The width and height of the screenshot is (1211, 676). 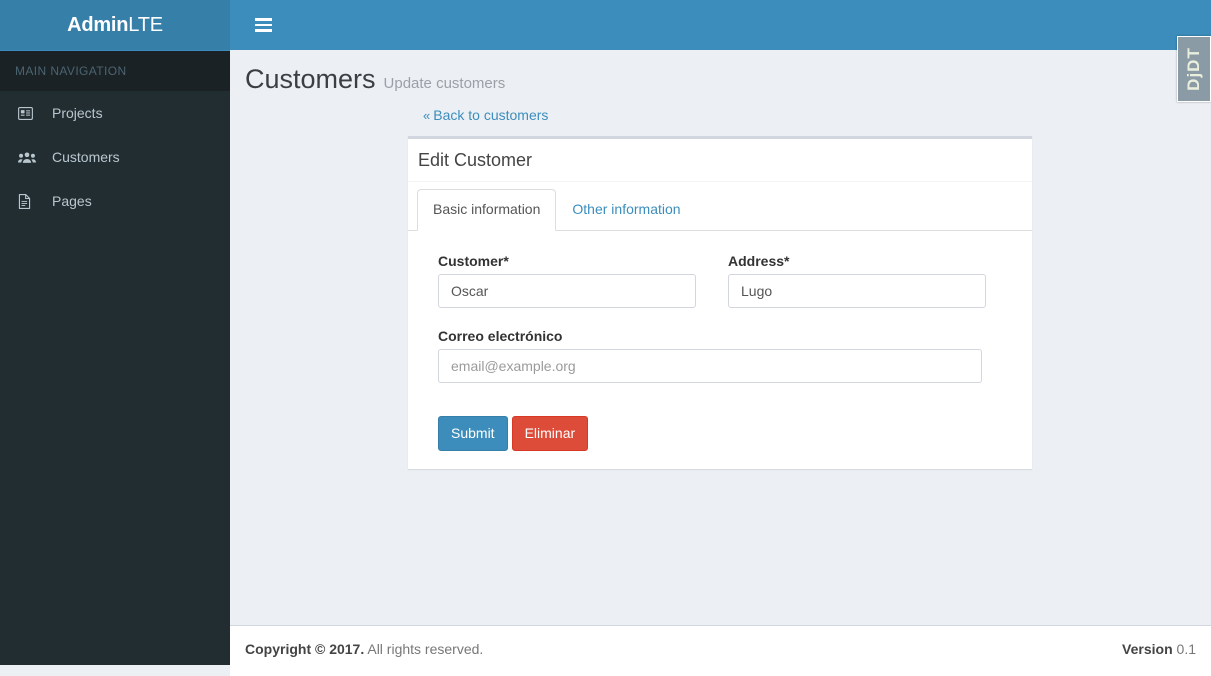 I want to click on footer-version-number: 0.1, so click(x=1186, y=649).